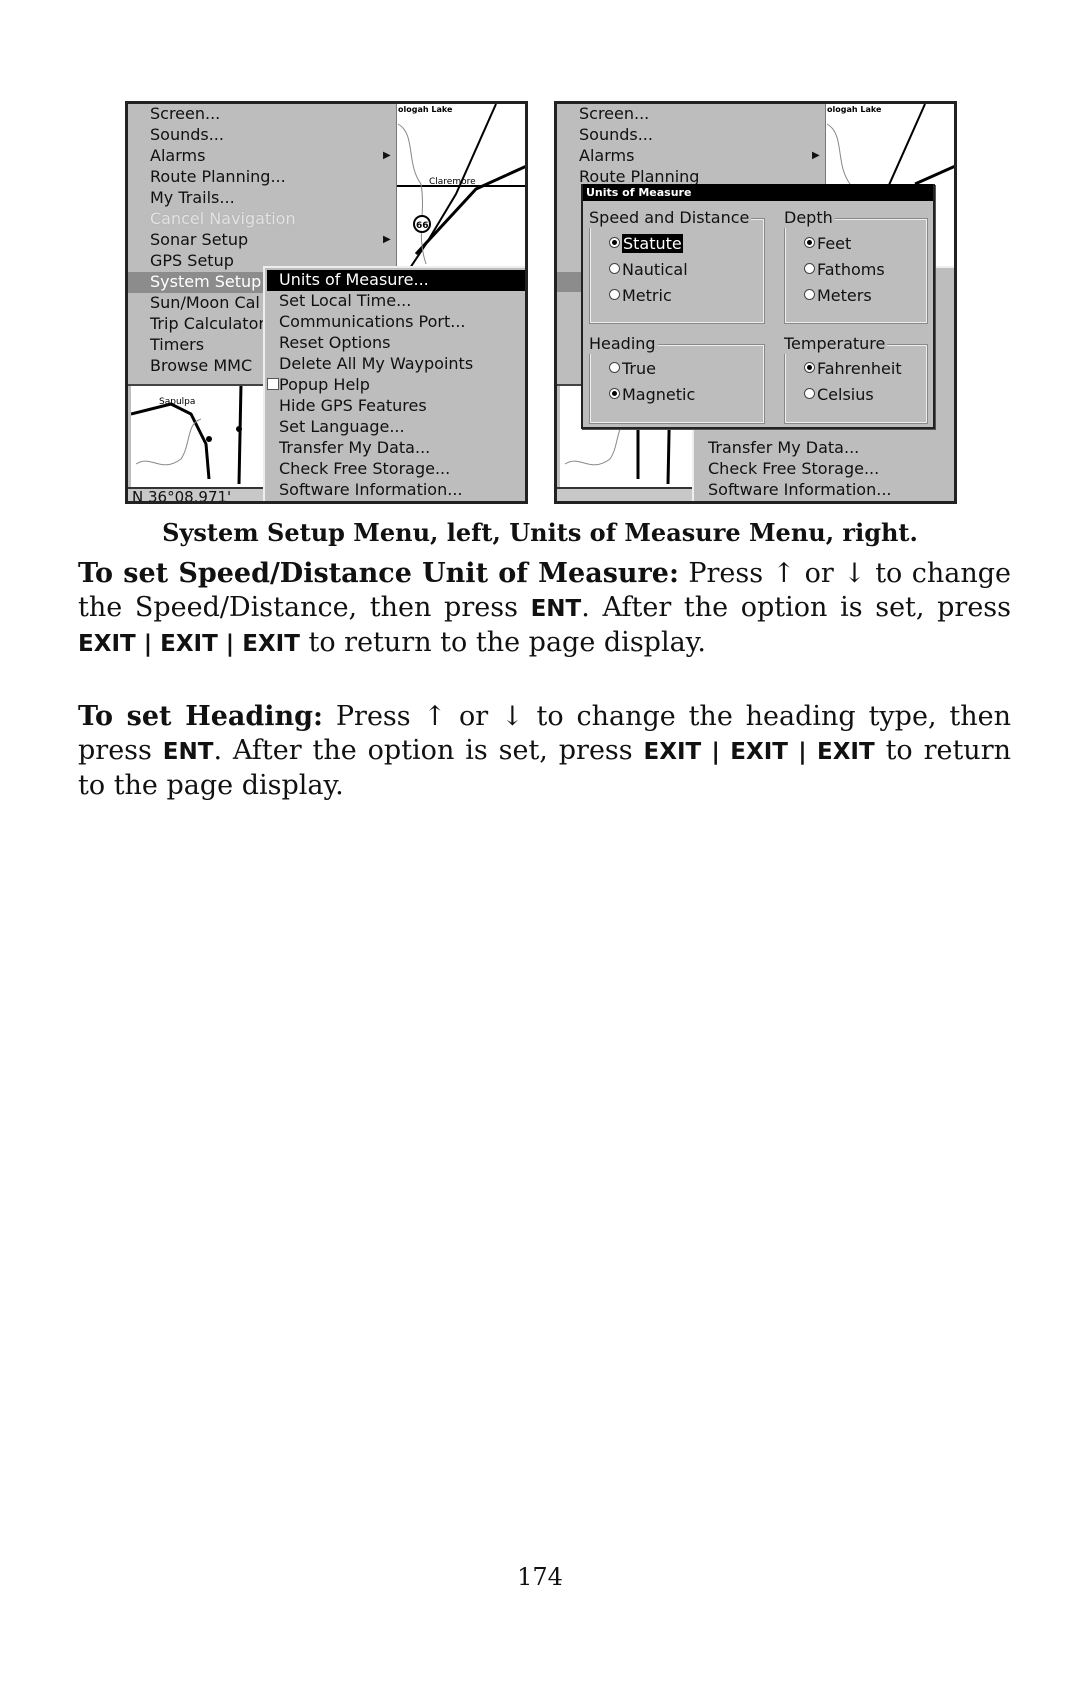  What do you see at coordinates (836, 344) in the screenshot?
I see `group-label: Temperature` at bounding box center [836, 344].